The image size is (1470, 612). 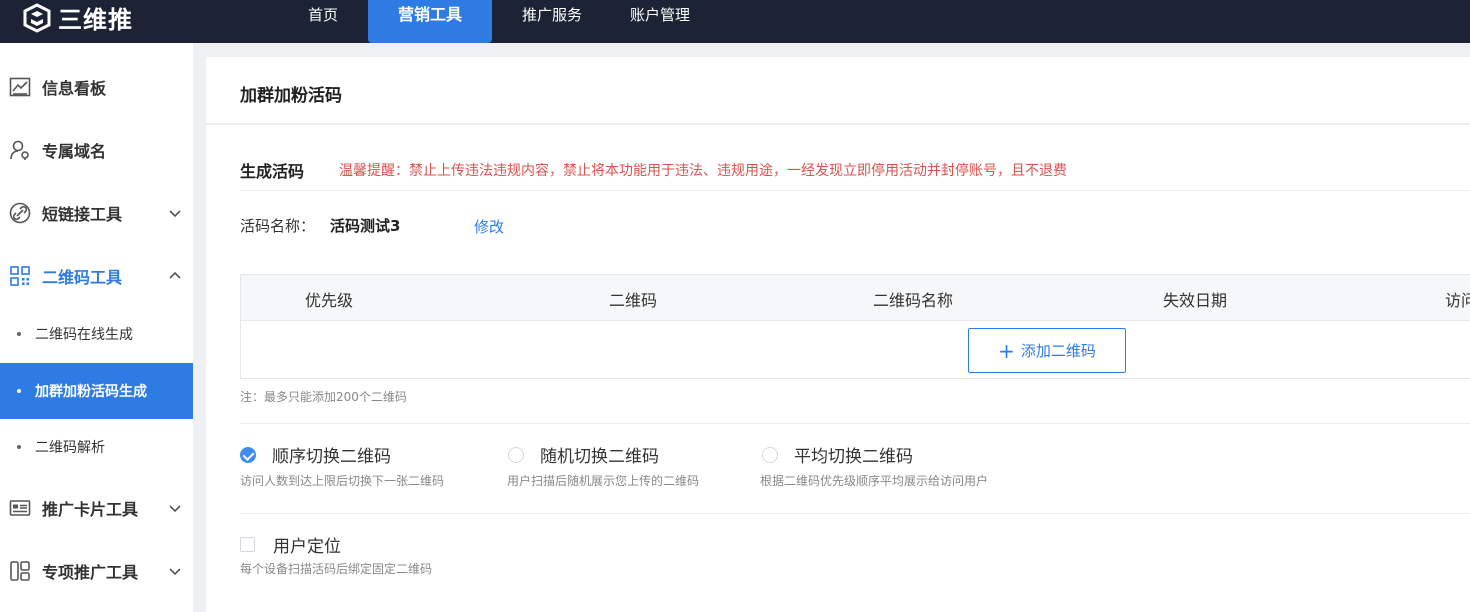 What do you see at coordinates (90, 509) in the screenshot?
I see `sidebar-item-label: 推广卡片工具` at bounding box center [90, 509].